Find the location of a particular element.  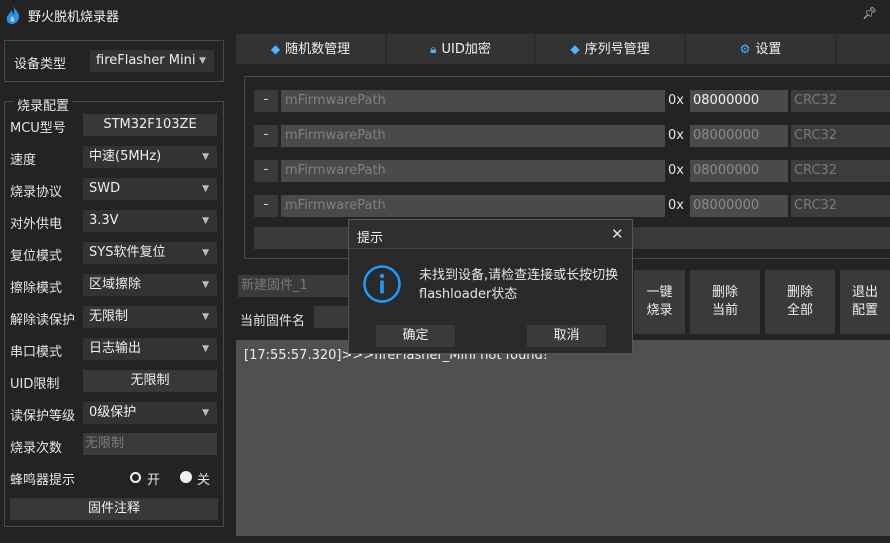

burn-label-1: 一键 is located at coordinates (659, 292).